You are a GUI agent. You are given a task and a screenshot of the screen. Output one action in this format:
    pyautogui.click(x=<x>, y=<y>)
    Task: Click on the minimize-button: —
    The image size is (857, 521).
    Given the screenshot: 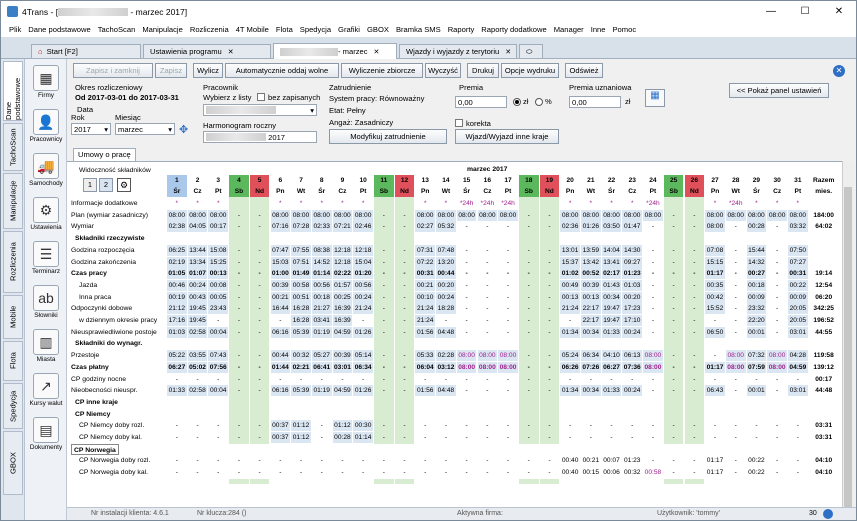 What is the action you would take?
    pyautogui.click(x=771, y=11)
    